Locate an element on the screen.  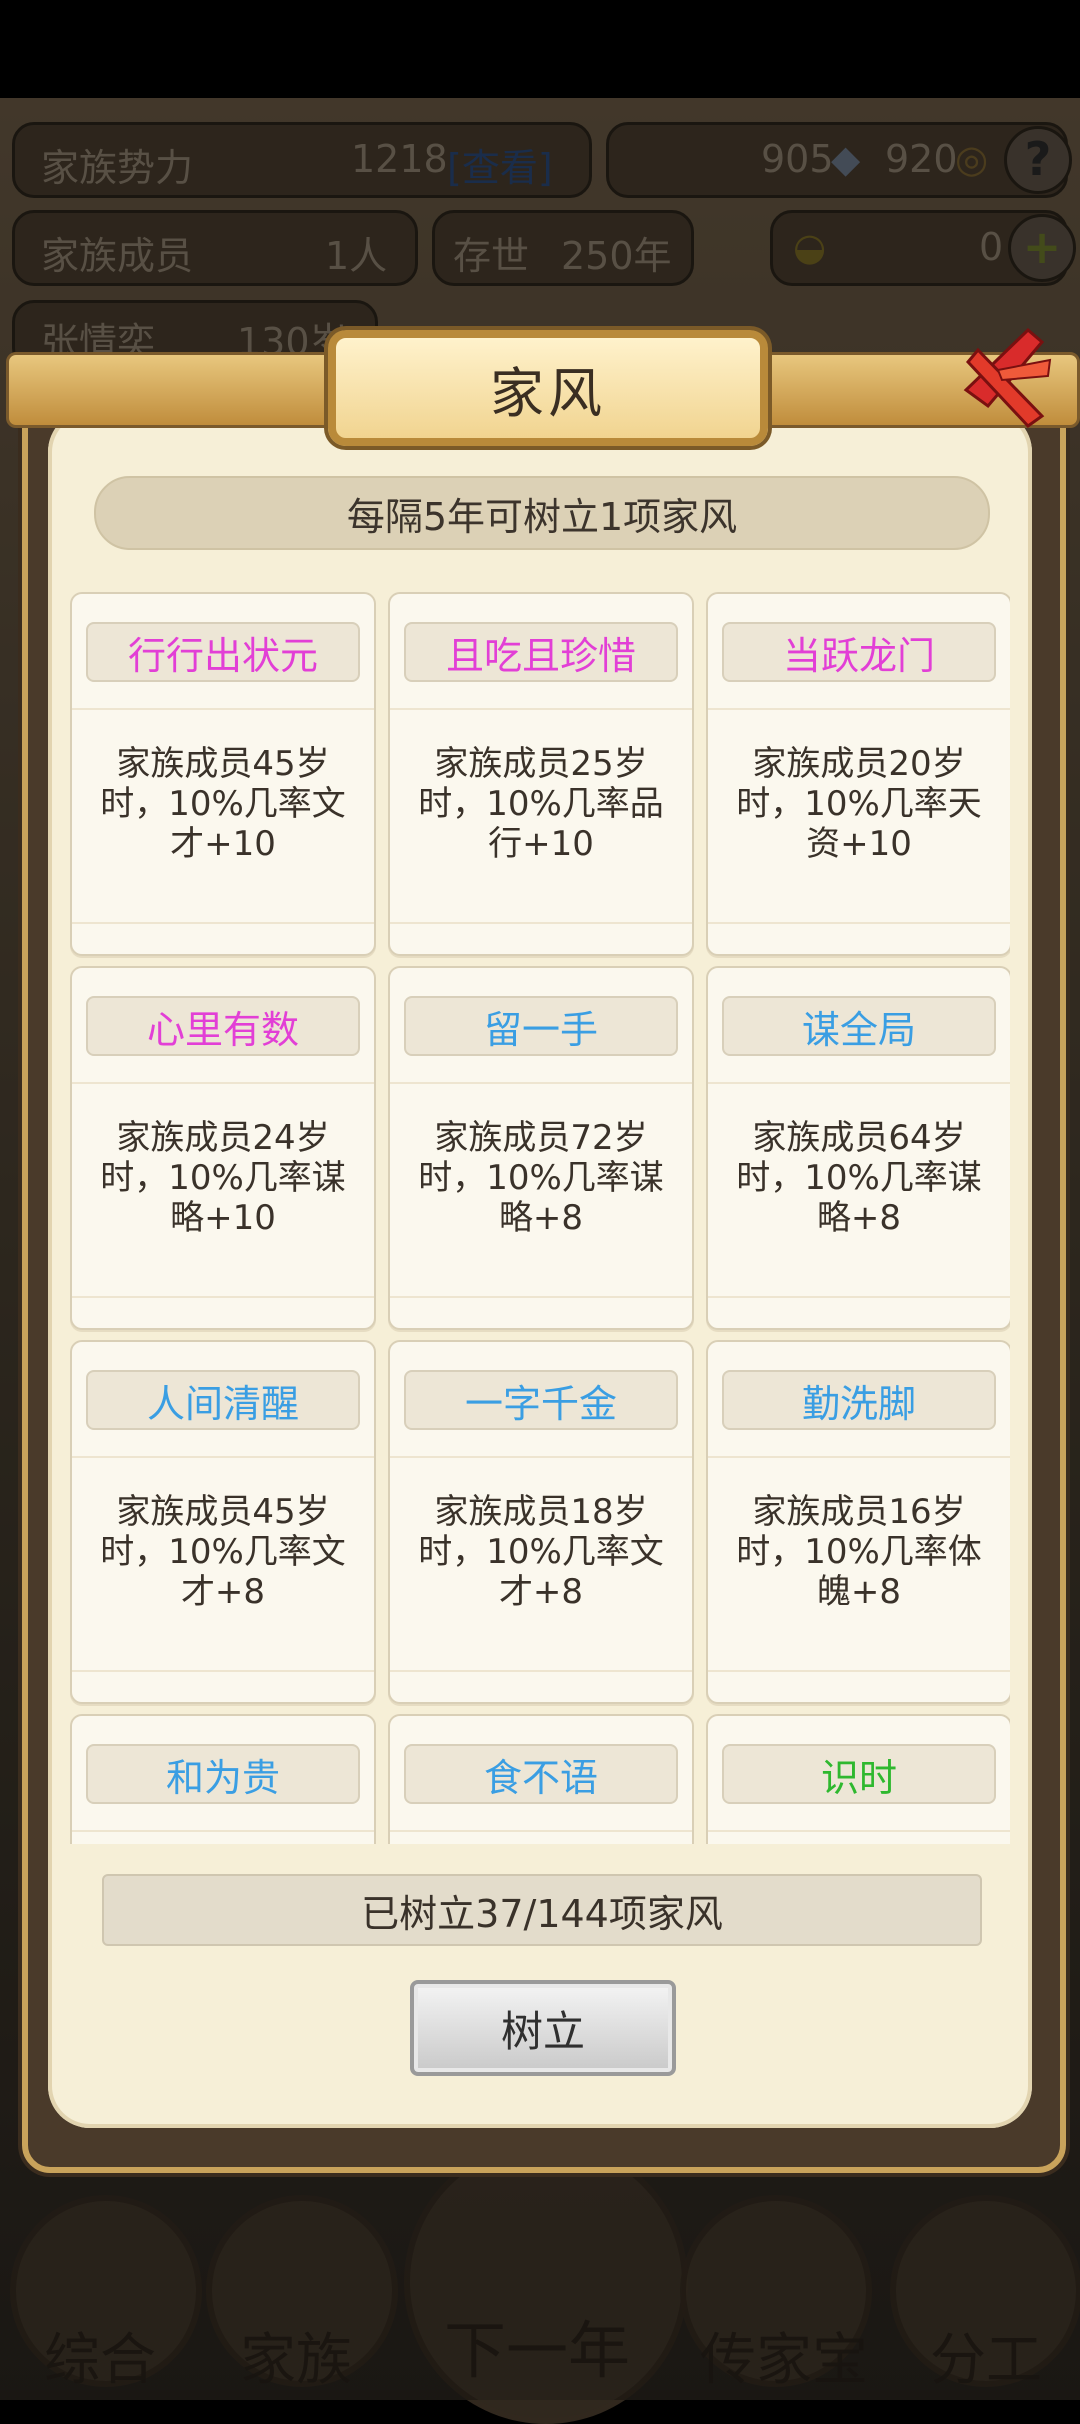
style-card: 一字千金 家族成员18岁时，10%几率文才+8 is located at coordinates (541, 1522).